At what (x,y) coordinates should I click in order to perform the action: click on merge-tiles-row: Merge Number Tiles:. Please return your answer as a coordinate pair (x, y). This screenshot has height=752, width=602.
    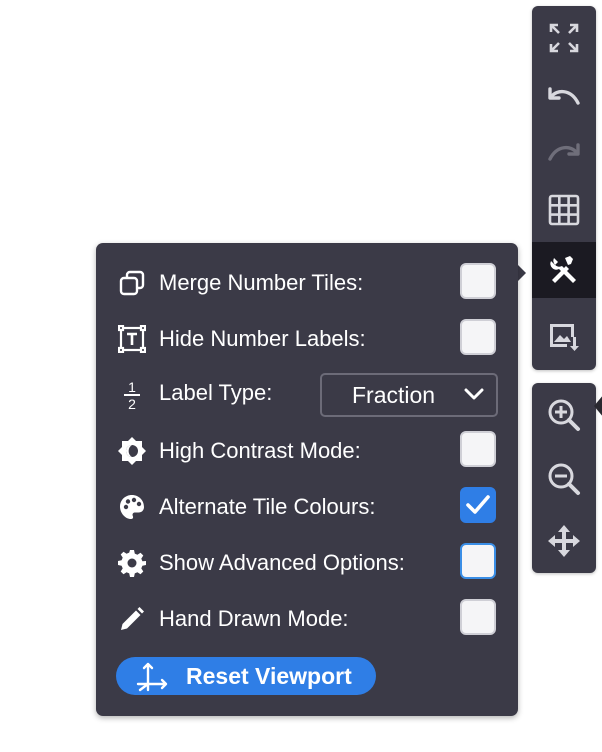
    Looking at the image, I should click on (307, 283).